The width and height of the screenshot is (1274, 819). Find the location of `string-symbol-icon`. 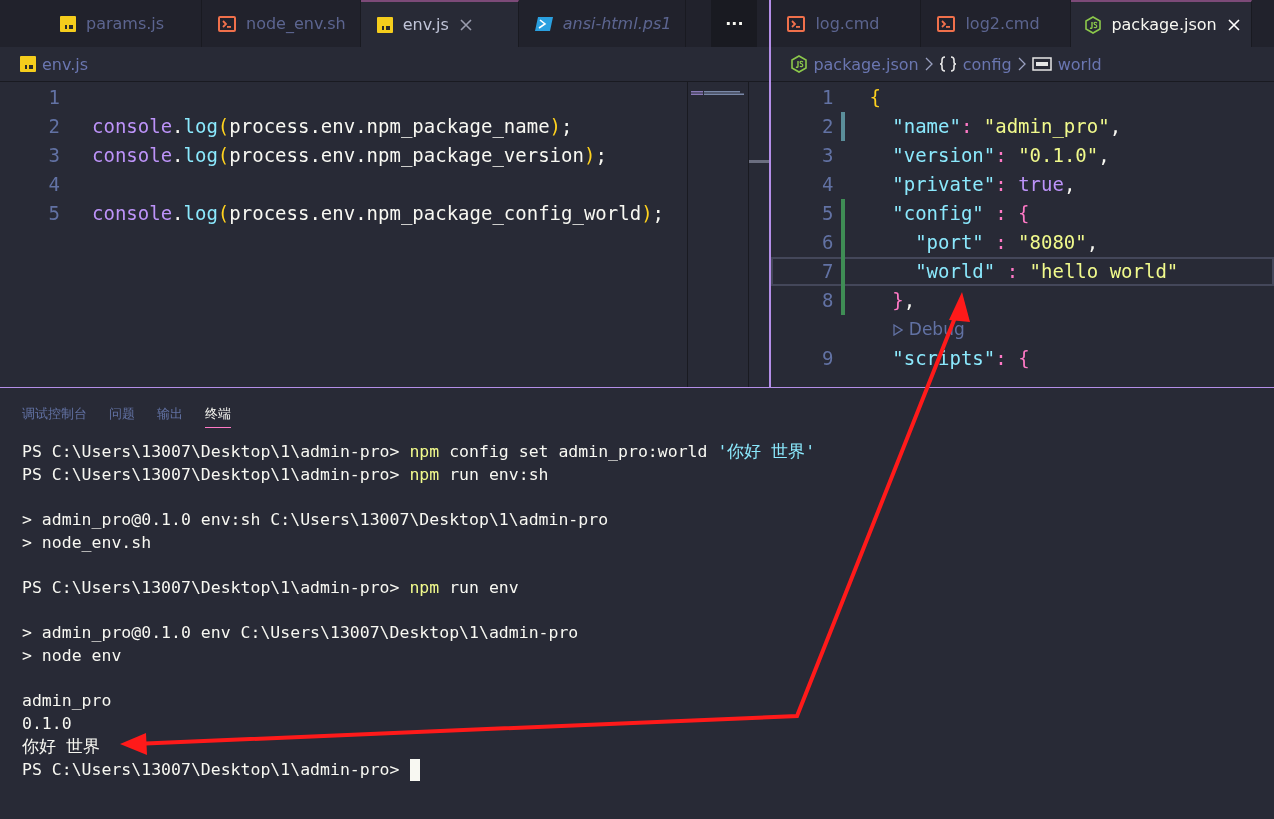

string-symbol-icon is located at coordinates (1041, 64).